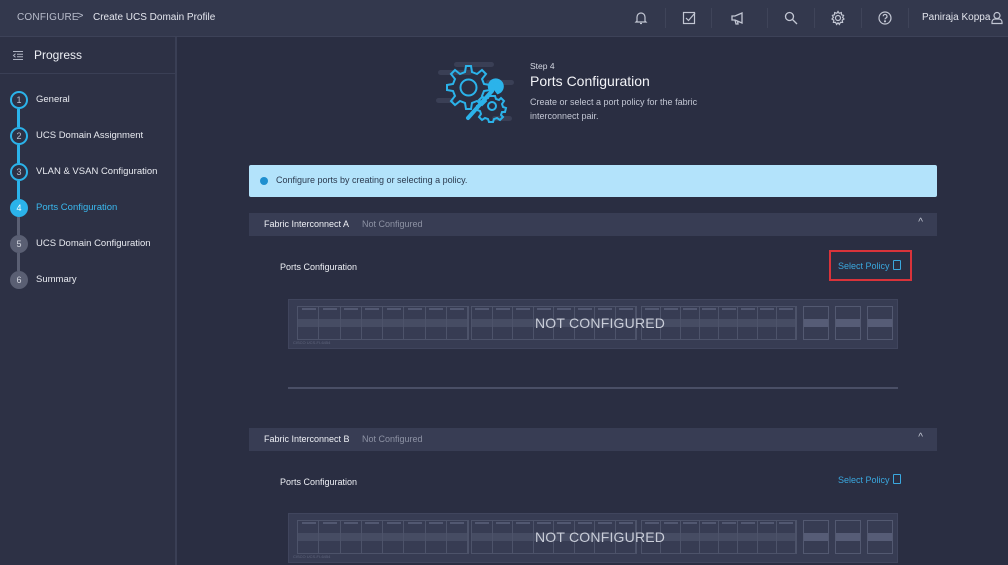  Describe the element at coordinates (997, 18) in the screenshot. I see `user-icon` at that location.